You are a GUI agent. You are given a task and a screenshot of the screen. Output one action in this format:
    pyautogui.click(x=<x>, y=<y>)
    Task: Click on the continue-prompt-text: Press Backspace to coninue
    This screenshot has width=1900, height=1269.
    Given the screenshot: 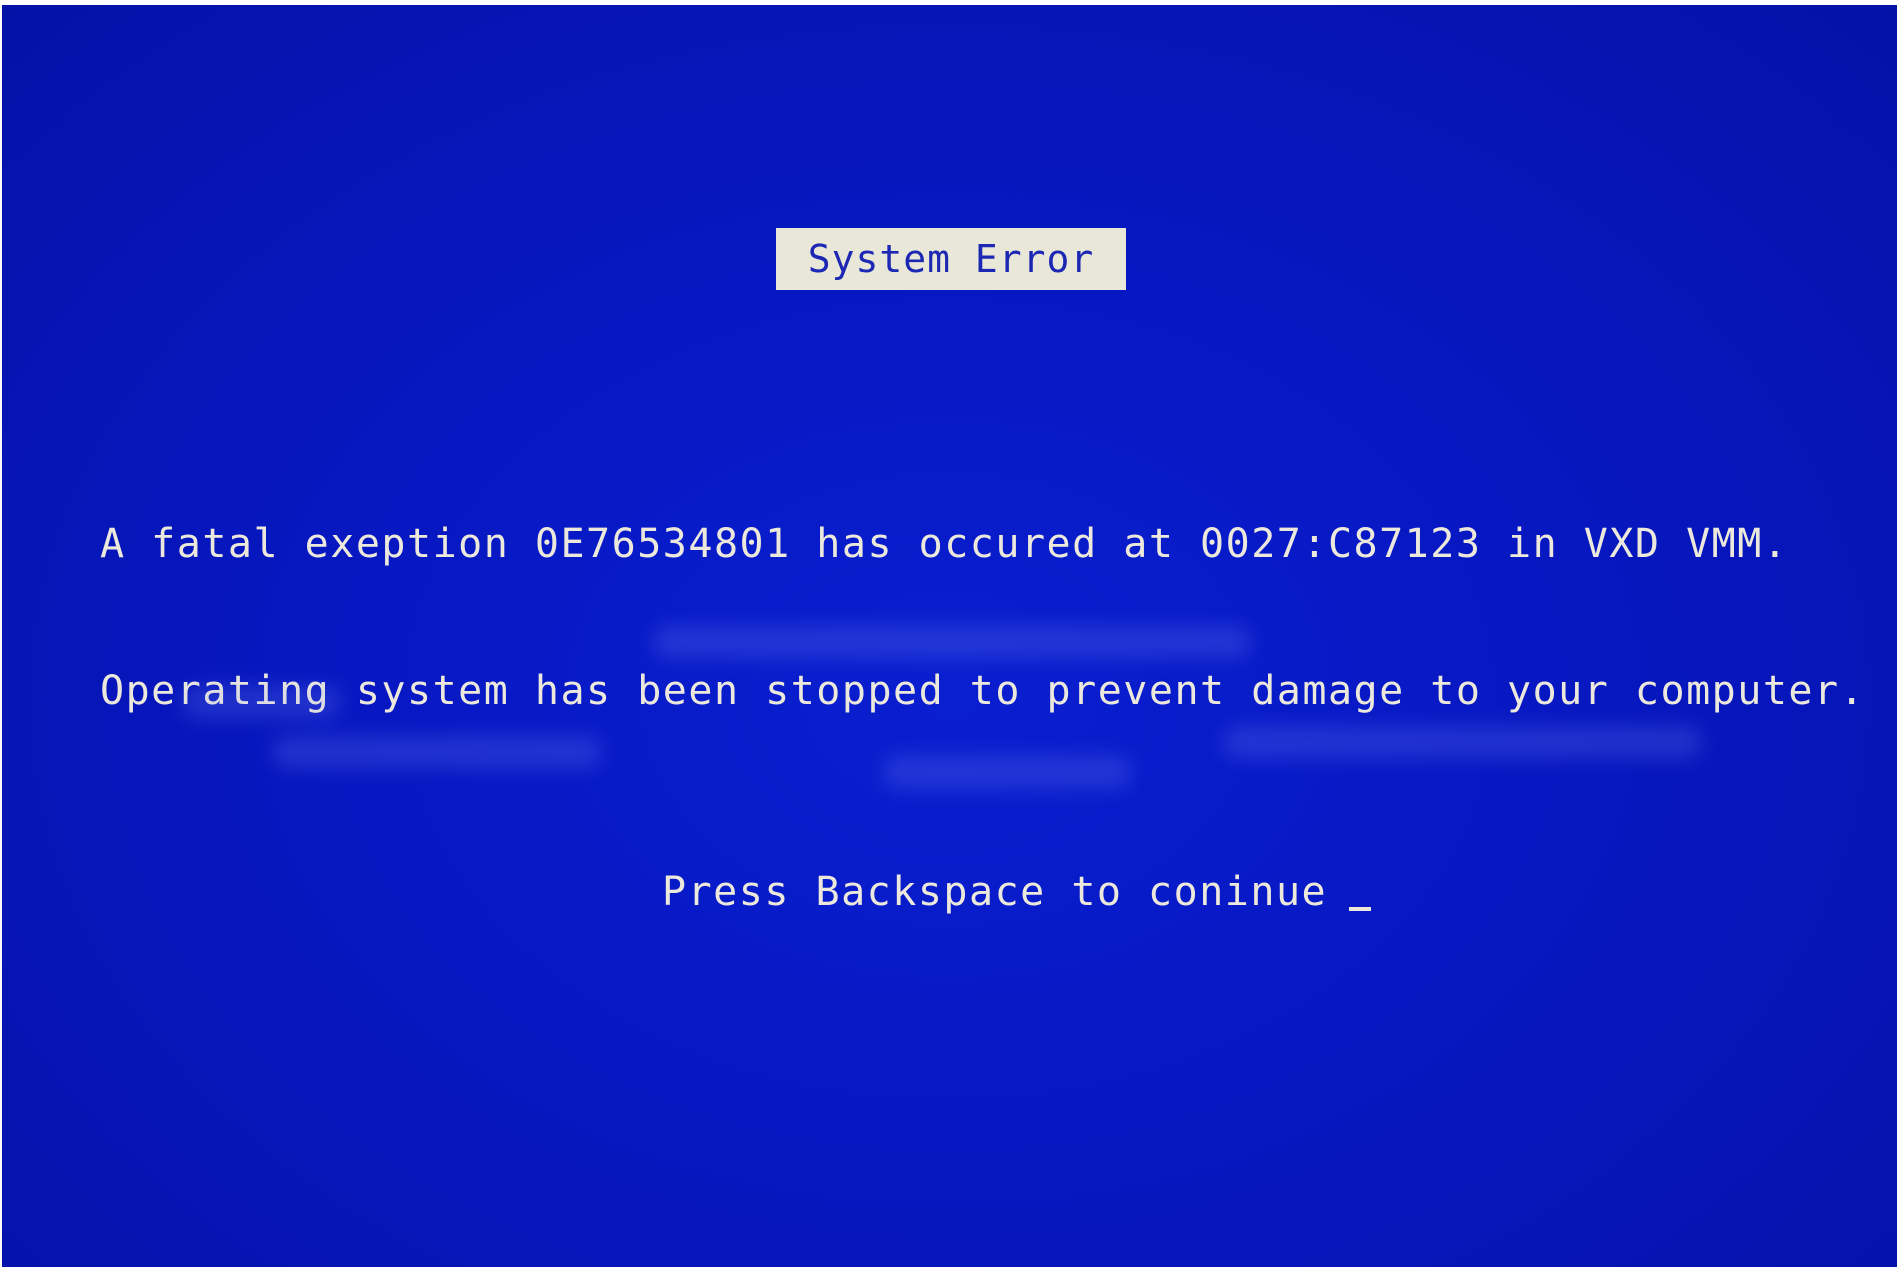 What is the action you would take?
    pyautogui.click(x=995, y=892)
    